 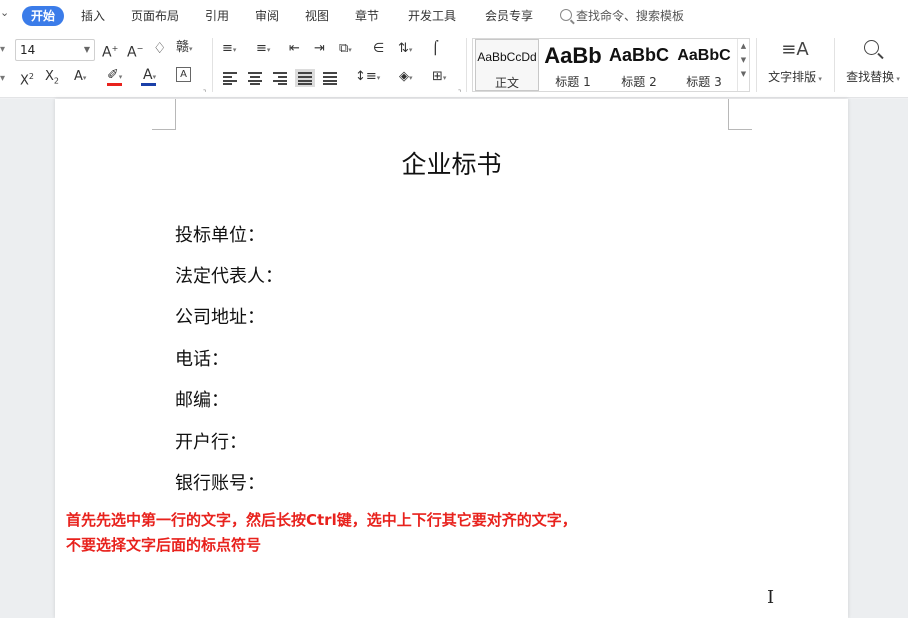 What do you see at coordinates (506, 83) in the screenshot?
I see `style-name: 正文` at bounding box center [506, 83].